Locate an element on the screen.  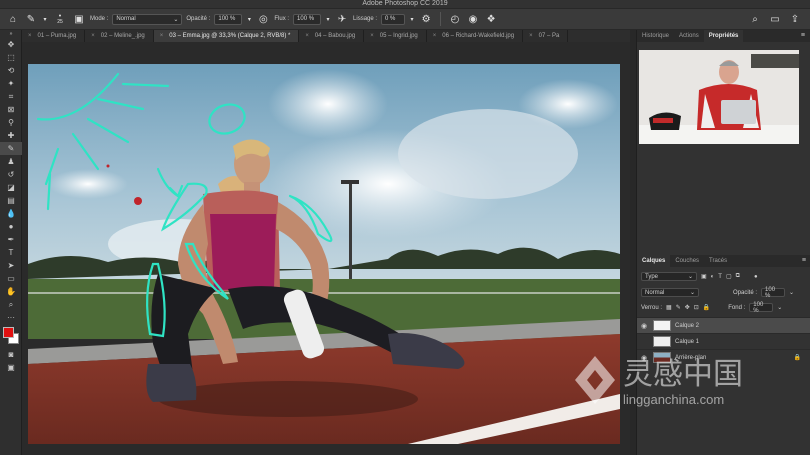
filter-shape-icon: ▢ is located at coordinates (729, 276).